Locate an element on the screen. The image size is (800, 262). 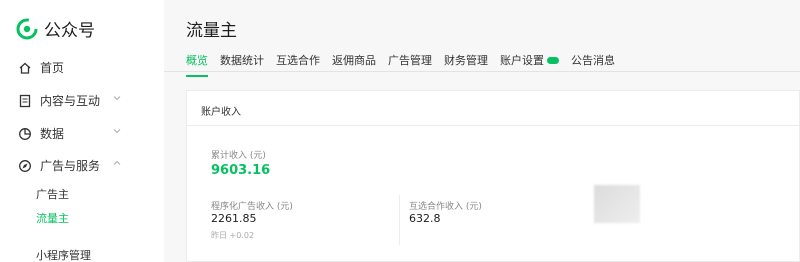
tab-account-settings: 账户设置 is located at coordinates (529, 60).